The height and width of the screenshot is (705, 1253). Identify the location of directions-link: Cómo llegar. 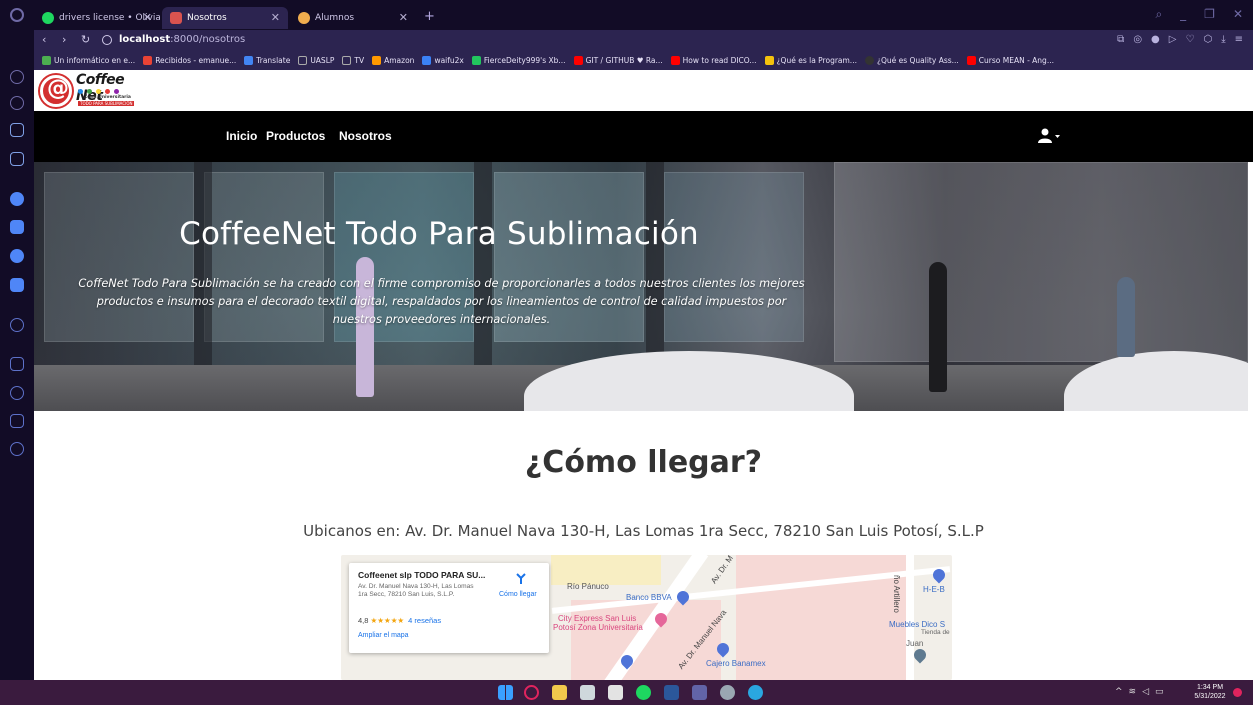
(518, 594).